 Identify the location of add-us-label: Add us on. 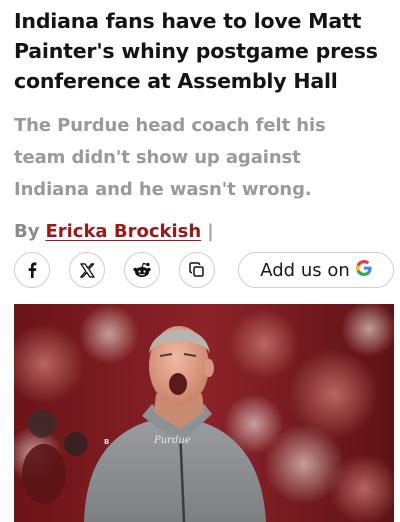
(305, 270).